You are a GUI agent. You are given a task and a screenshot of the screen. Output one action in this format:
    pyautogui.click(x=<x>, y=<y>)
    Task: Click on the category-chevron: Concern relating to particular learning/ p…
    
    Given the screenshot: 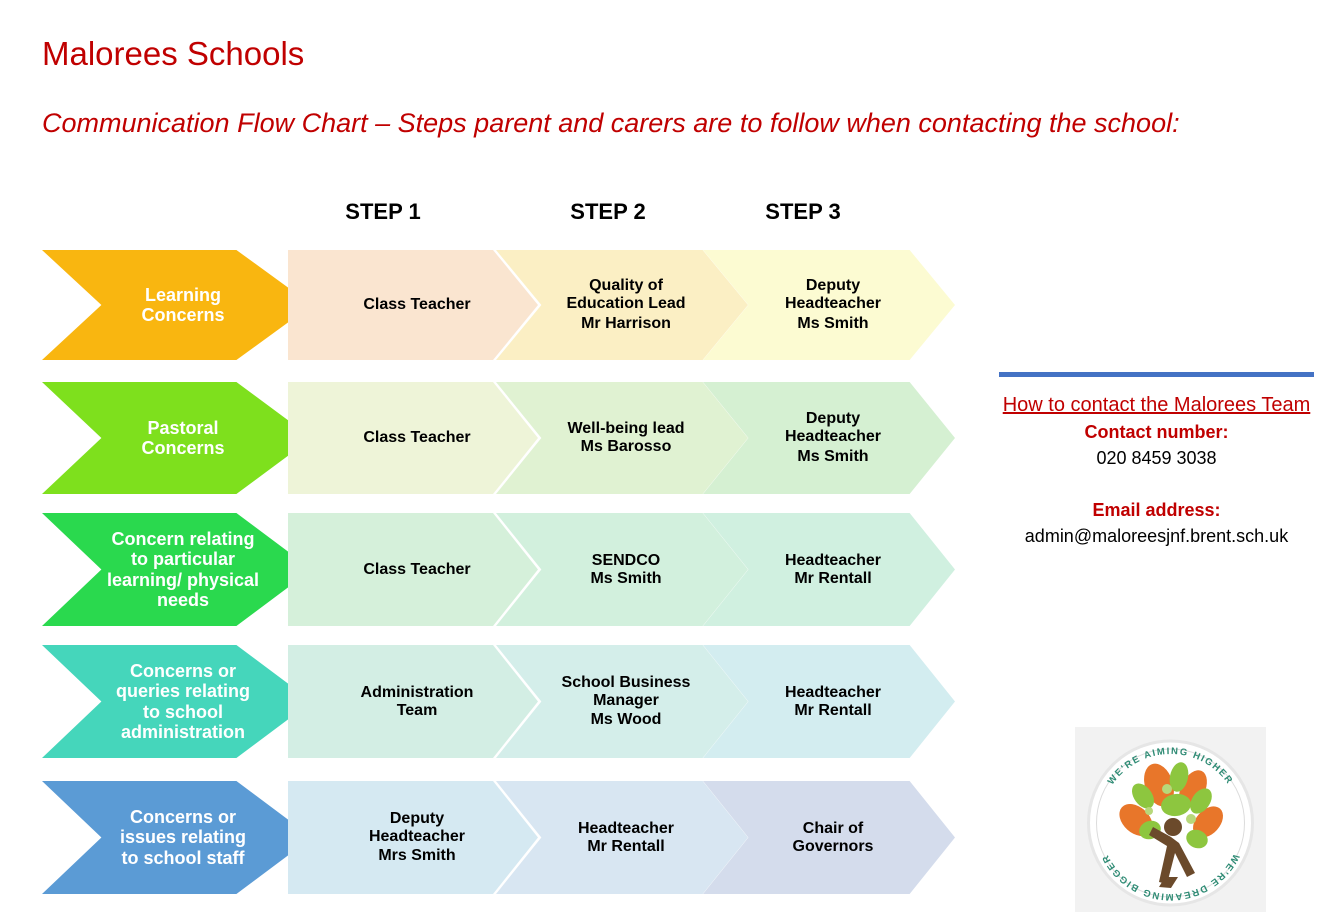 What is the action you would take?
    pyautogui.click(x=177, y=569)
    